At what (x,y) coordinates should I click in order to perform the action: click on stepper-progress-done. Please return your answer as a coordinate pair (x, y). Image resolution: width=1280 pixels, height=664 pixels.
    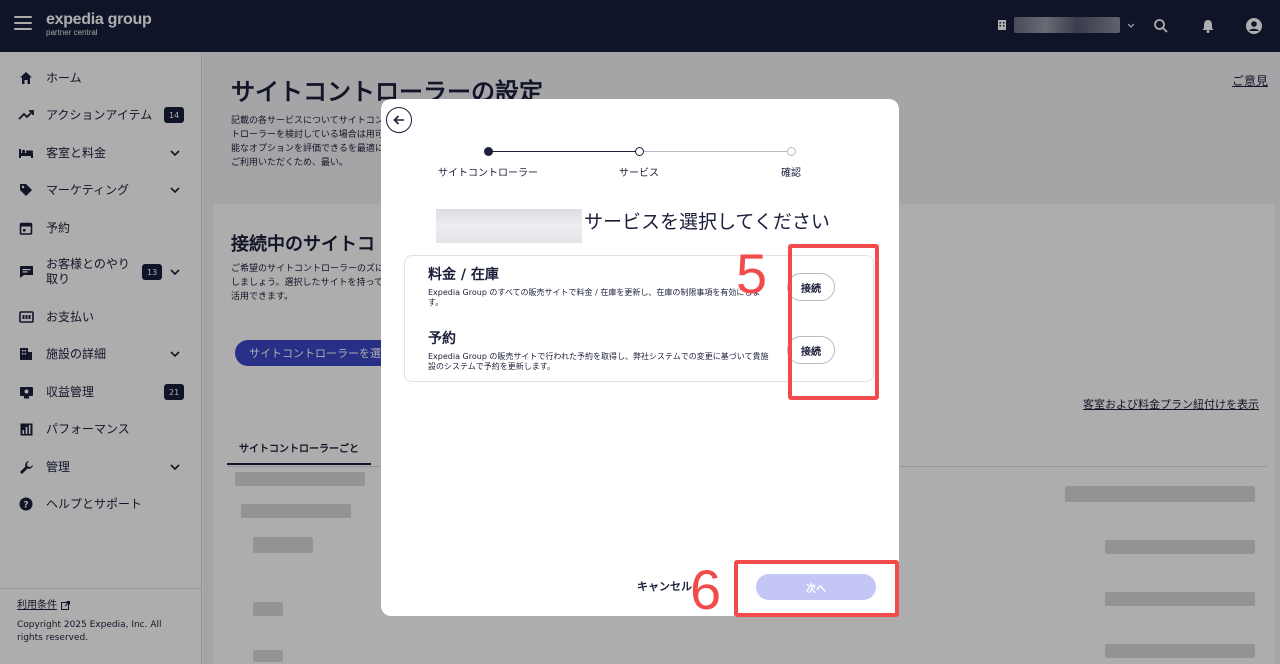
    Looking at the image, I should click on (564, 151).